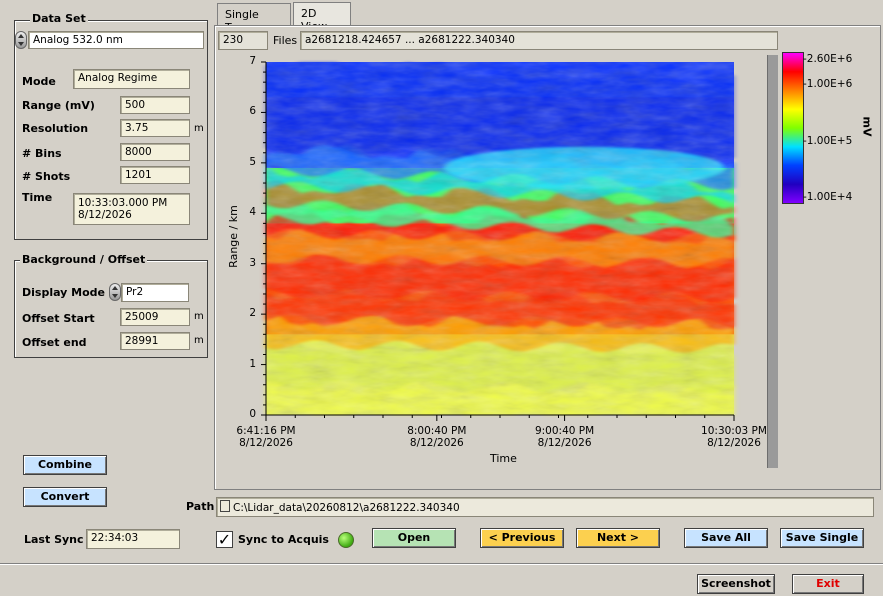  Describe the element at coordinates (322, 17) in the screenshot. I see `tab-2d-view: 2D View` at that location.